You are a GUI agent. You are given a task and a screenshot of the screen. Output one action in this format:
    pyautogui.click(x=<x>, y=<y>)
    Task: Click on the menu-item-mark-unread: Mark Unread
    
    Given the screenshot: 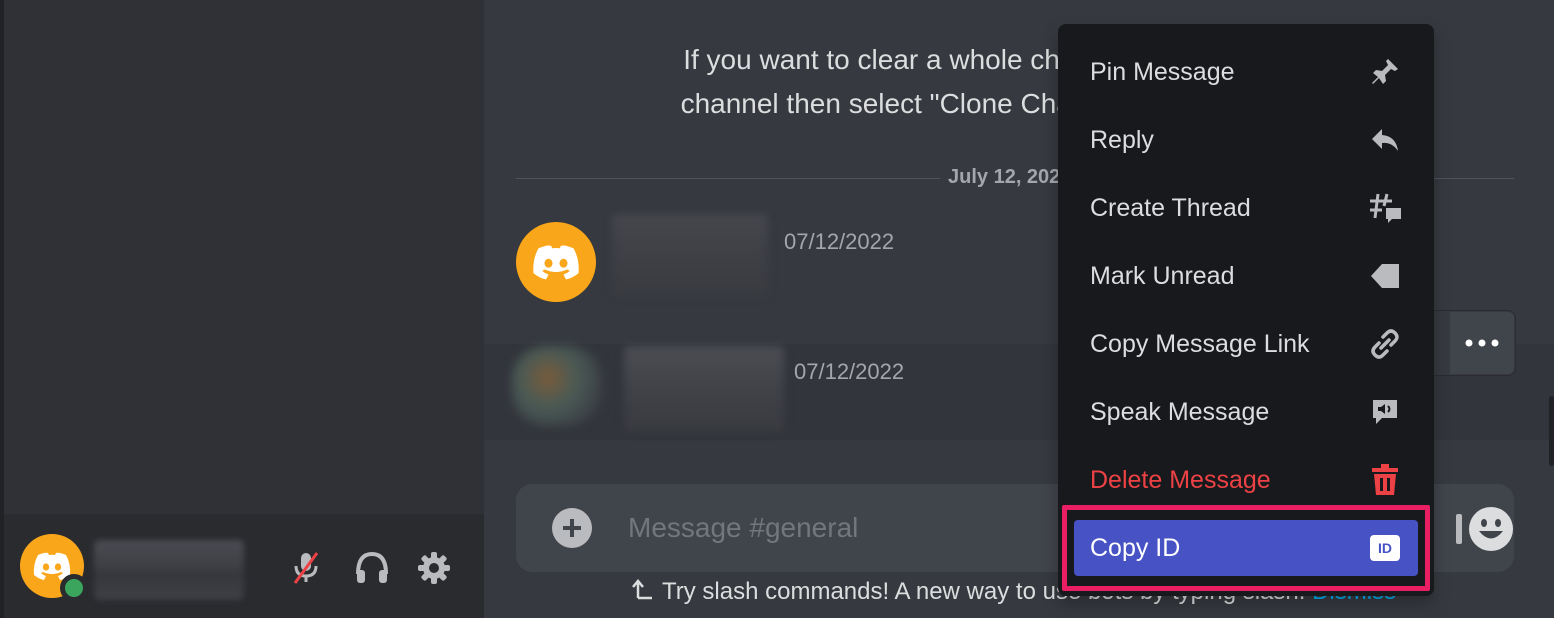 What is the action you would take?
    pyautogui.click(x=1246, y=276)
    